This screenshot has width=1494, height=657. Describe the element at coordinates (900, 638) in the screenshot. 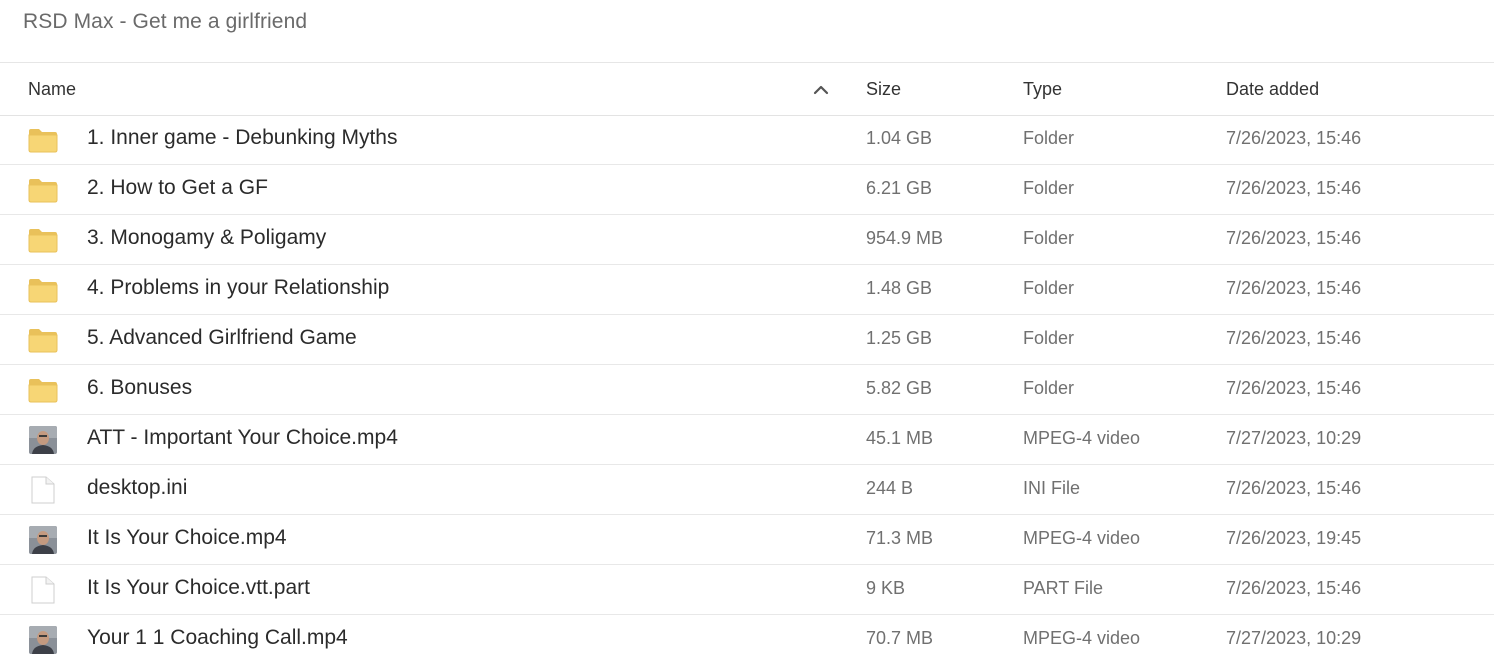

I see `file-size: 70.7 MB` at that location.